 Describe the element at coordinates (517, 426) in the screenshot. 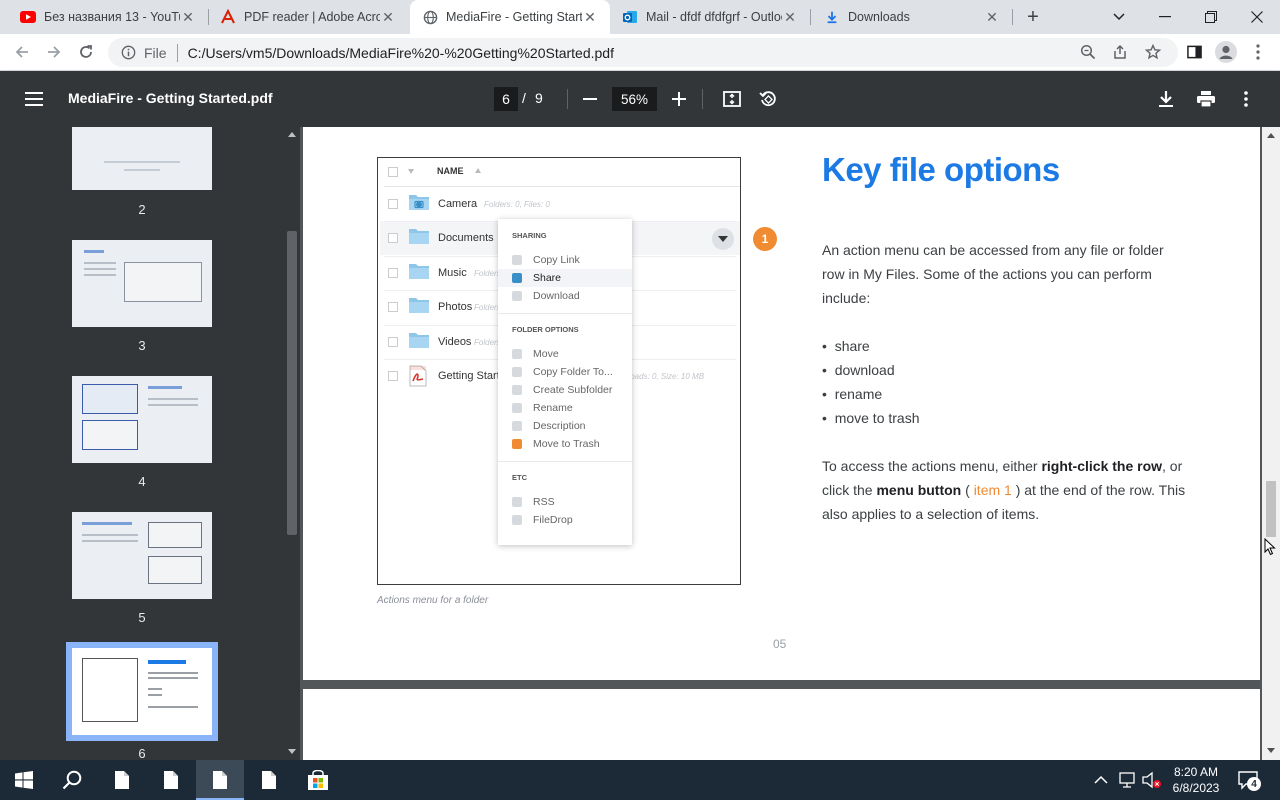

I see `description-icon` at that location.